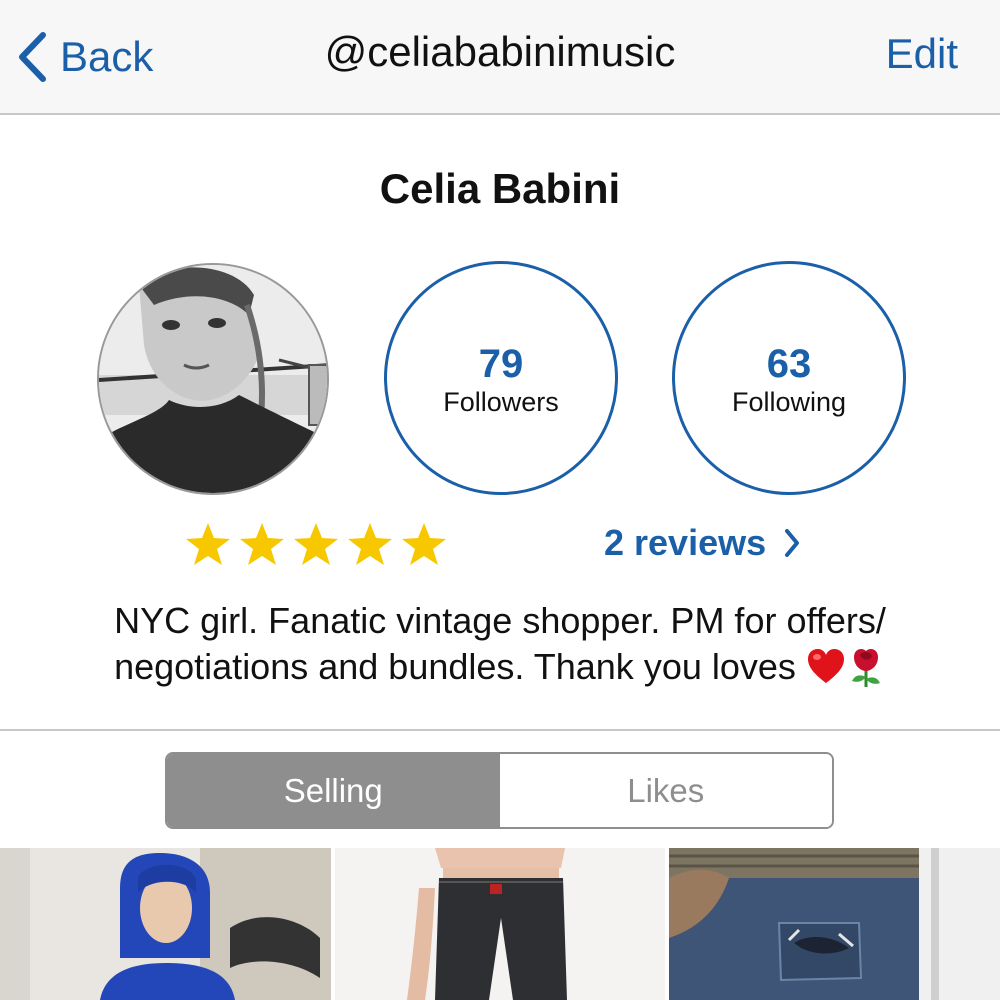 The width and height of the screenshot is (1000, 1000). I want to click on followers-label: Followers, so click(501, 402).